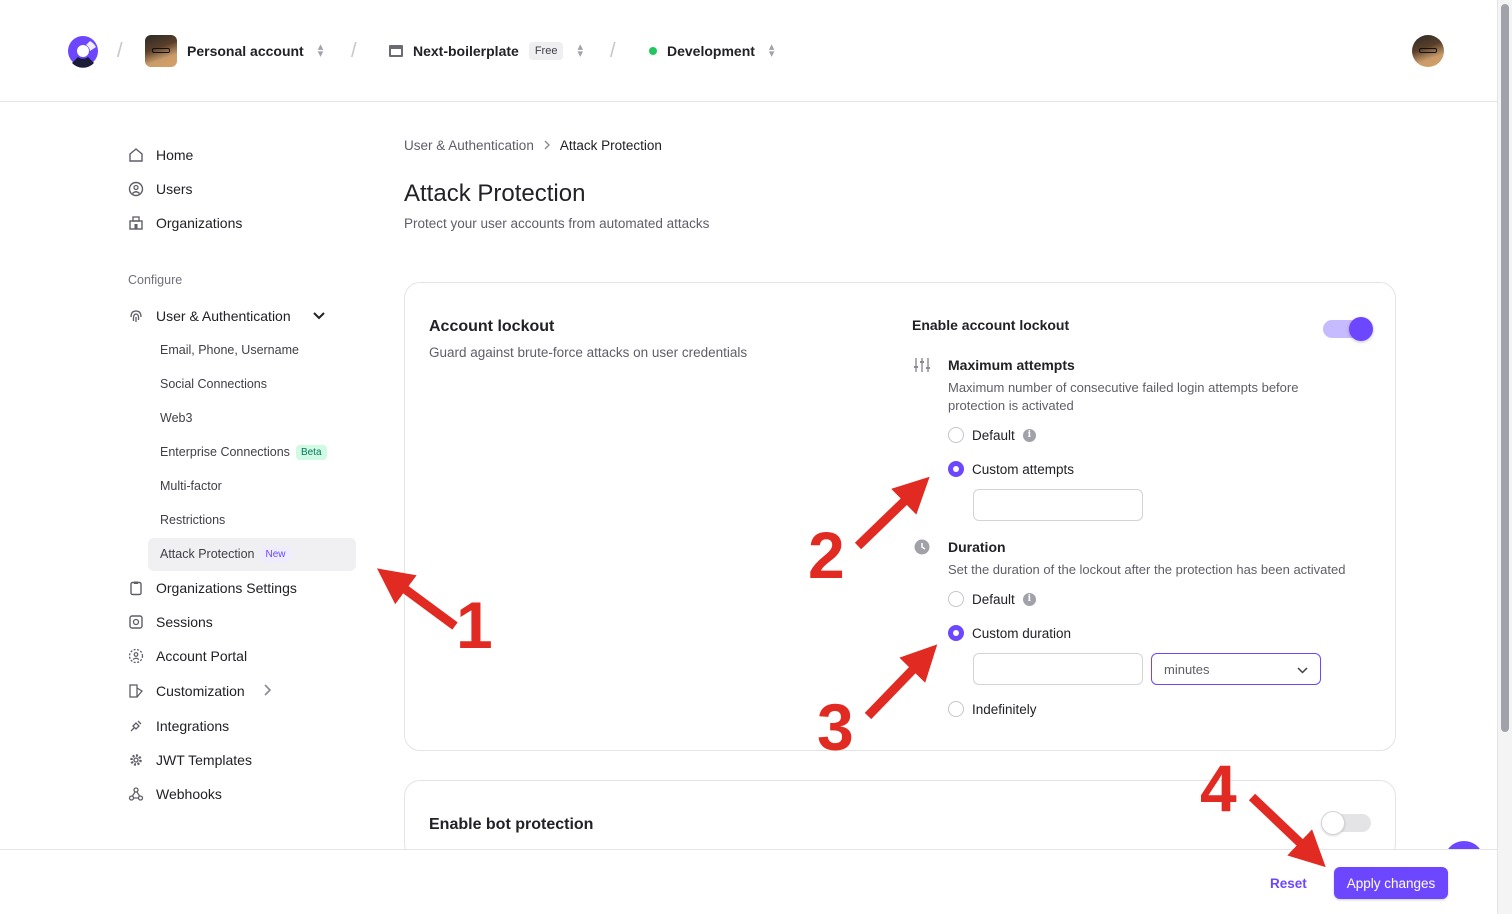 Image resolution: width=1512 pixels, height=914 pixels. I want to click on sessions-icon, so click(136, 622).